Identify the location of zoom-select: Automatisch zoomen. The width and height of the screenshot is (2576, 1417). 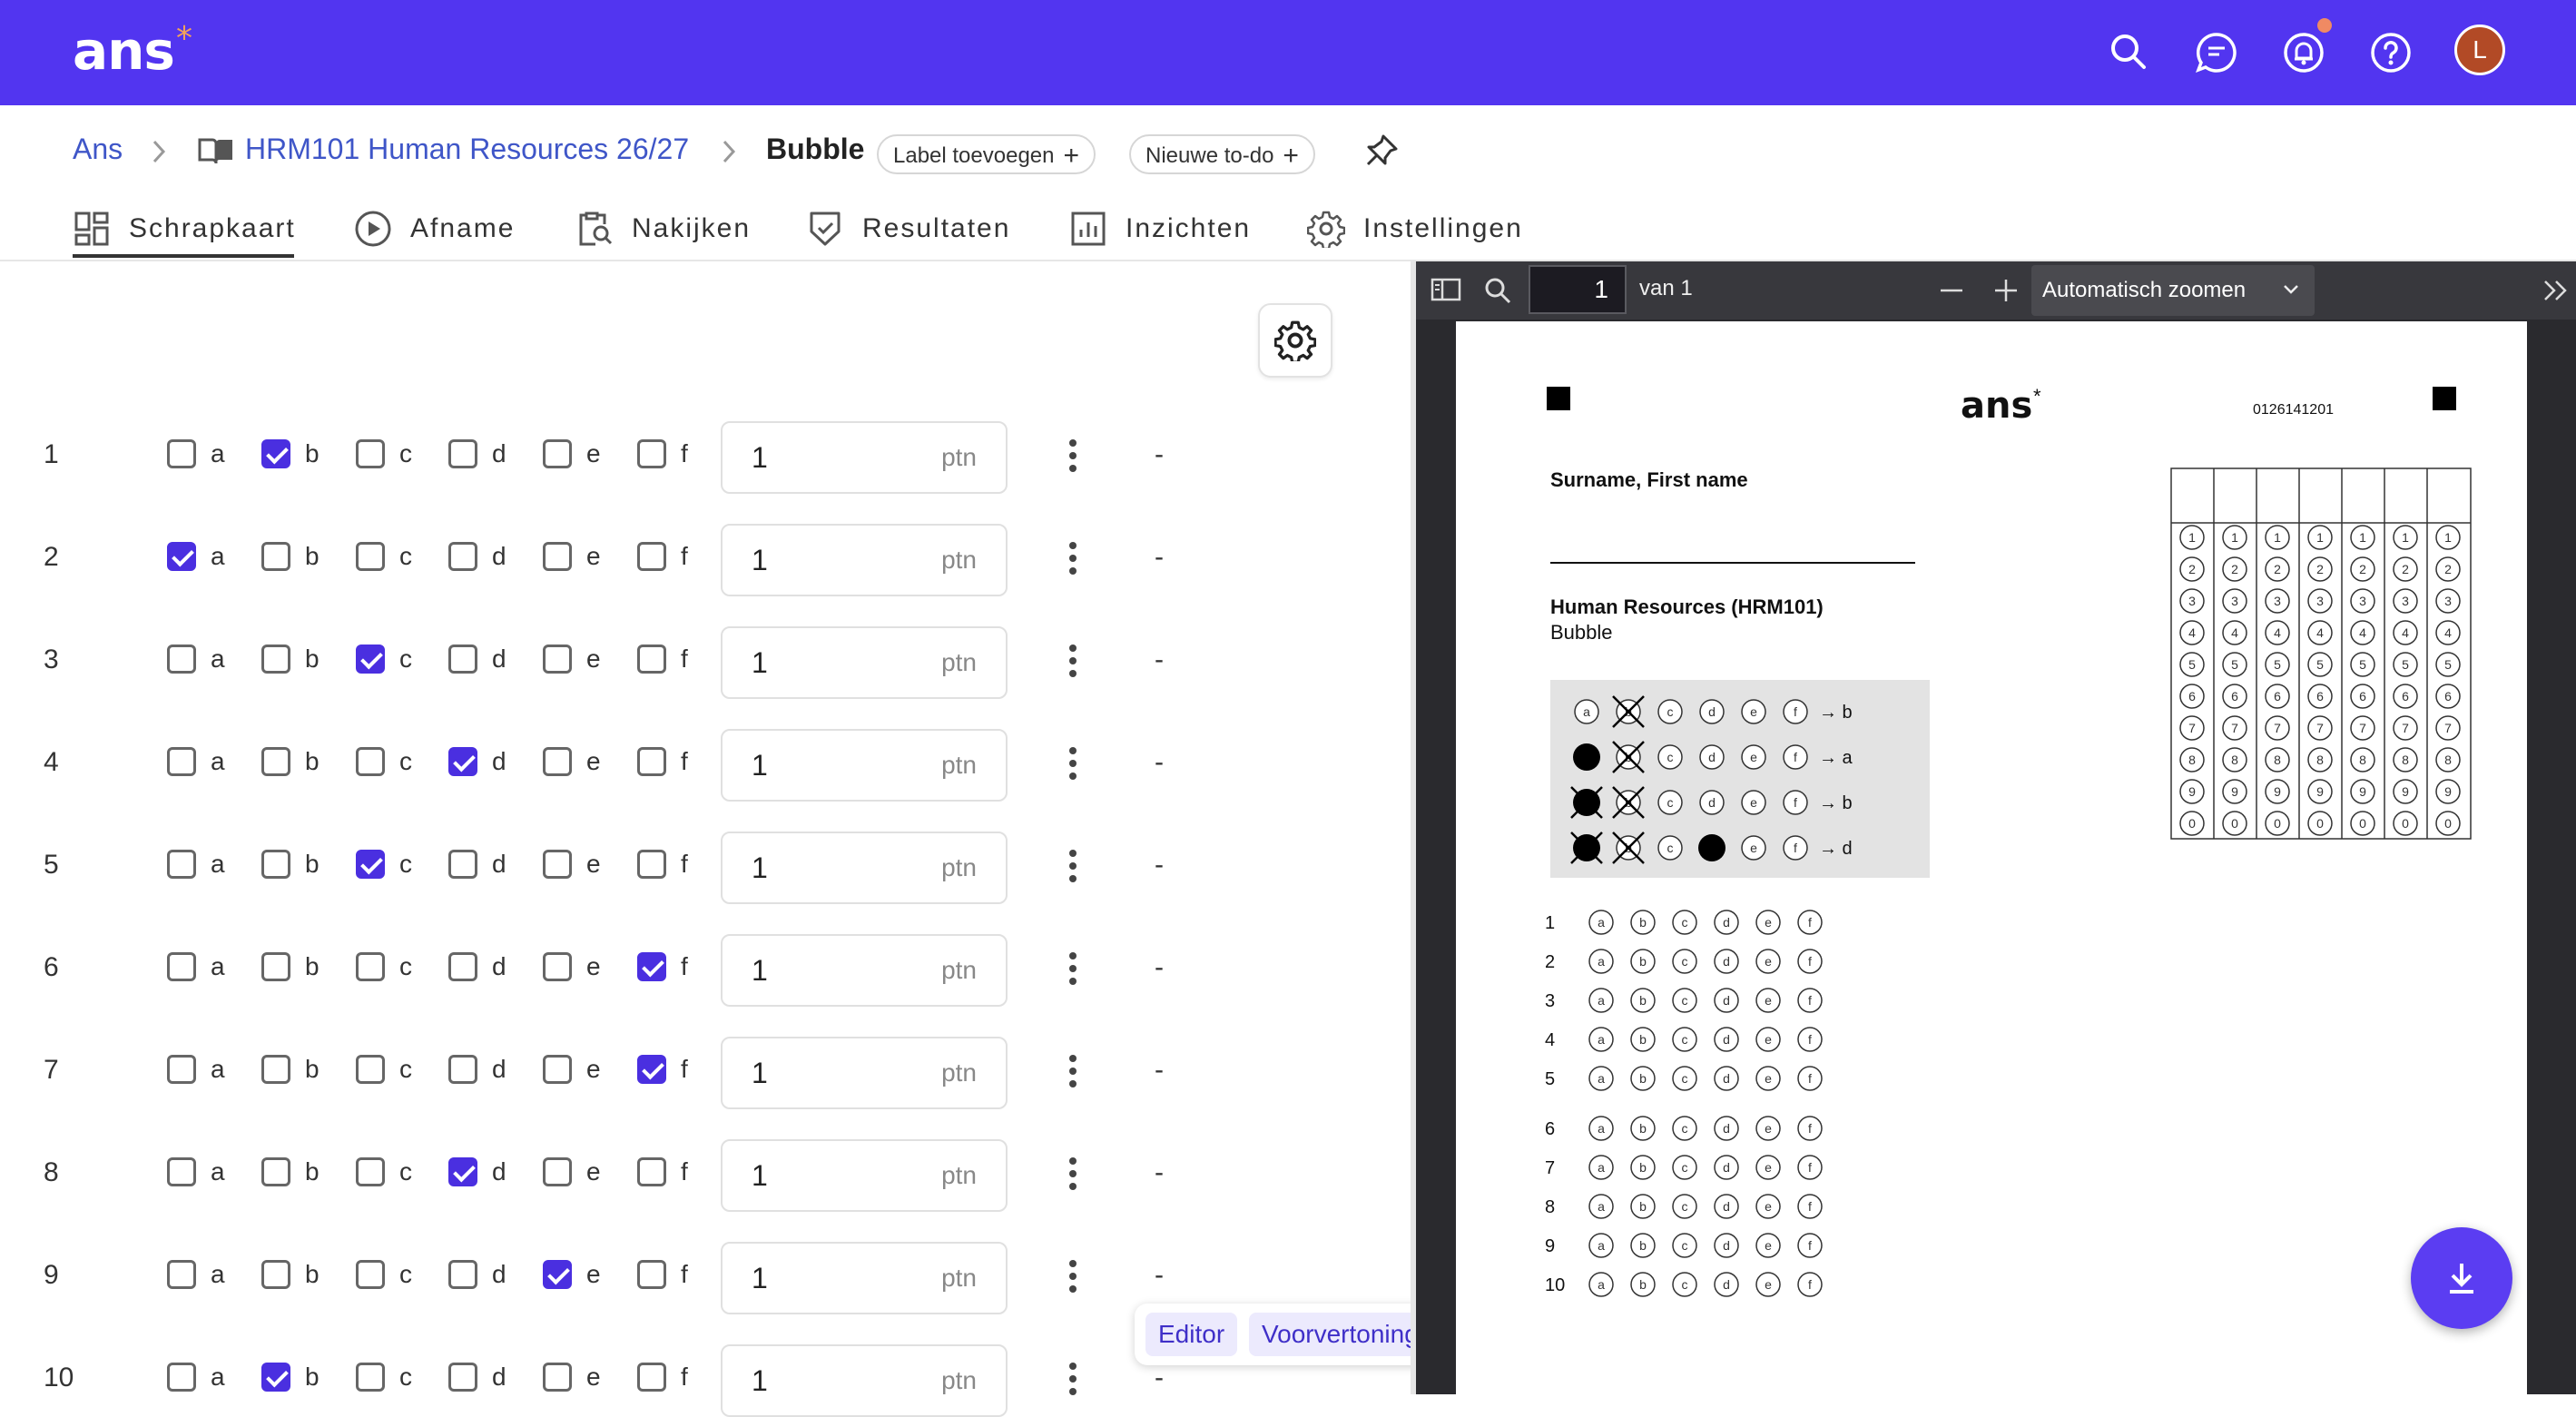
(2173, 291).